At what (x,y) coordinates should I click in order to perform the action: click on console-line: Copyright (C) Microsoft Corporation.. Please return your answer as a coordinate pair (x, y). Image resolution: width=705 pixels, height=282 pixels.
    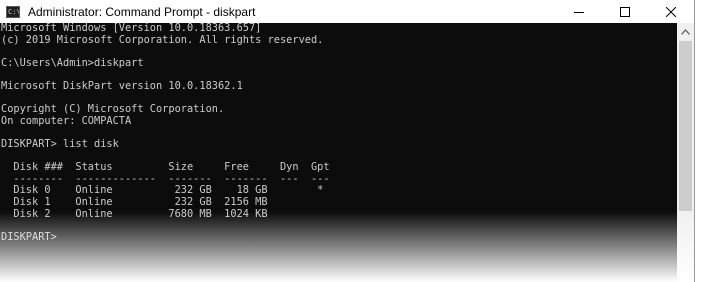
    Looking at the image, I should click on (113, 109).